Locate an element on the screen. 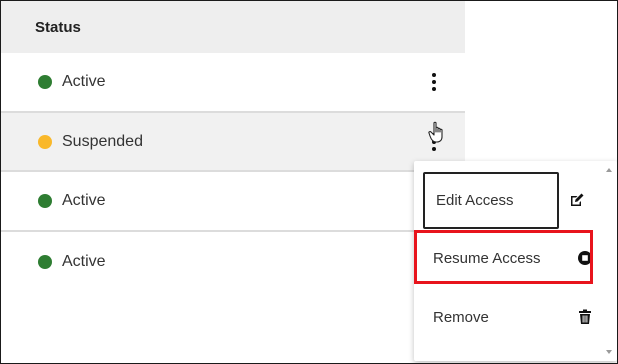  status-label: Suspended is located at coordinates (102, 141).